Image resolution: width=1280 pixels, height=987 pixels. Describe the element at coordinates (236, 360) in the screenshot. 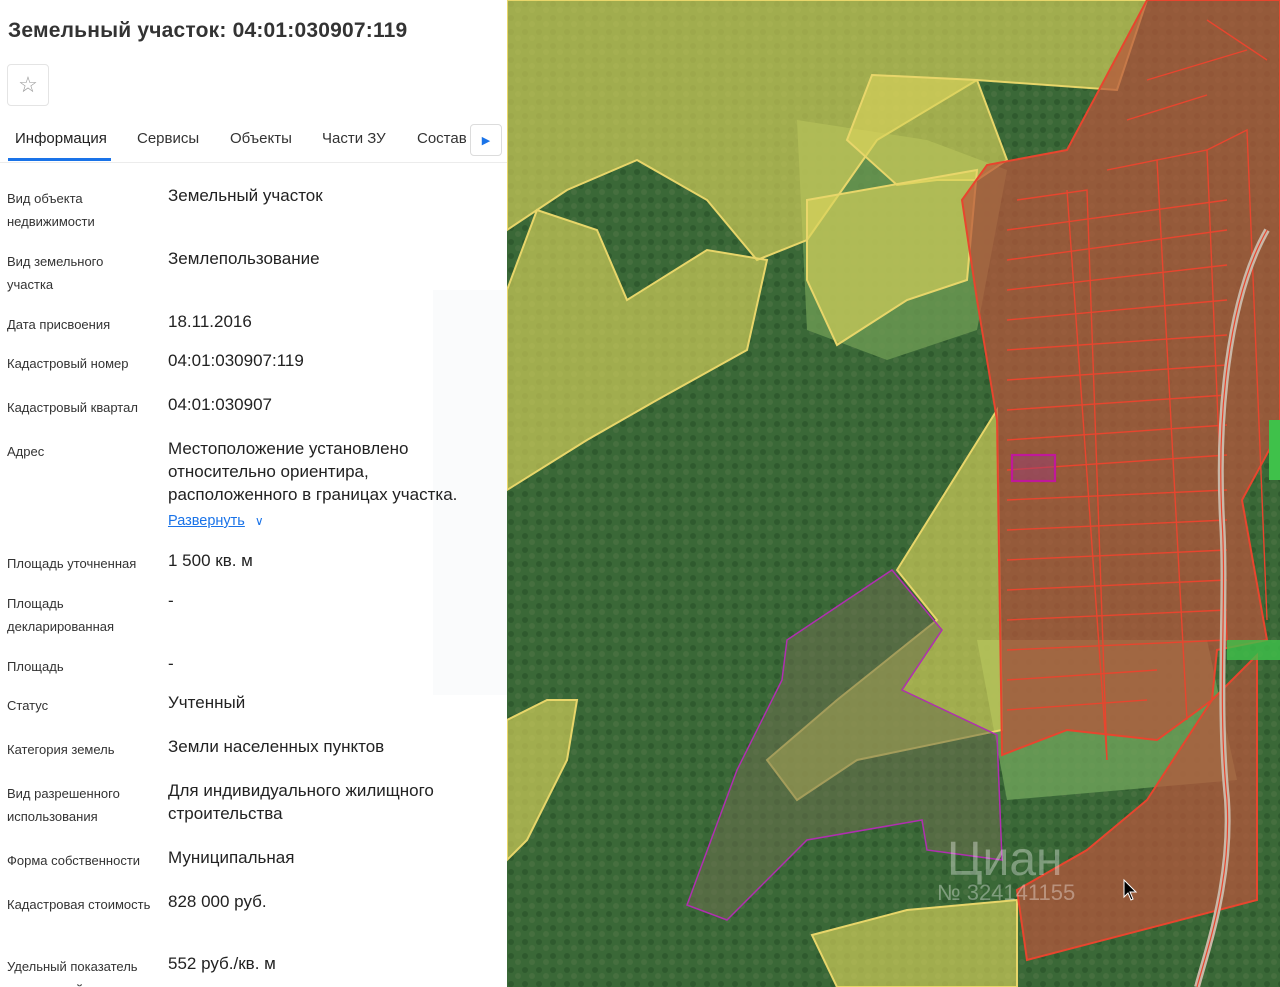

I see `field-value: 04:01:030907:119` at that location.